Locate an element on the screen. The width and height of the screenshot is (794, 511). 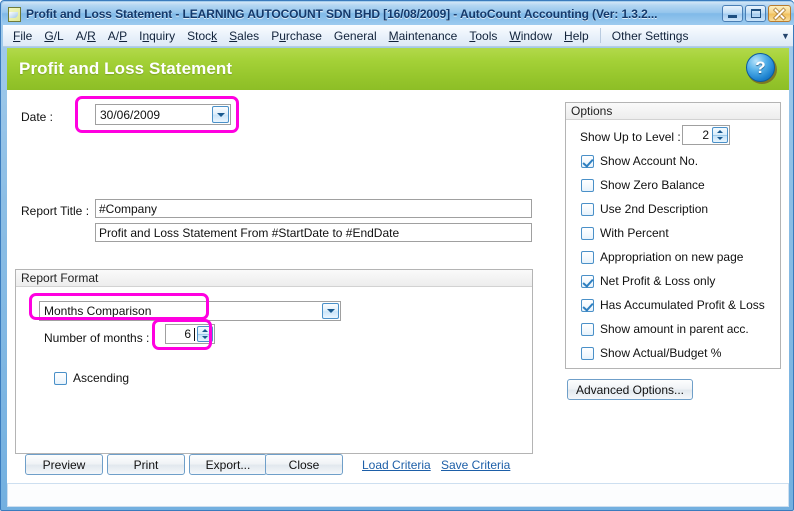
date-value: 30/06/2009 is located at coordinates (130, 114).